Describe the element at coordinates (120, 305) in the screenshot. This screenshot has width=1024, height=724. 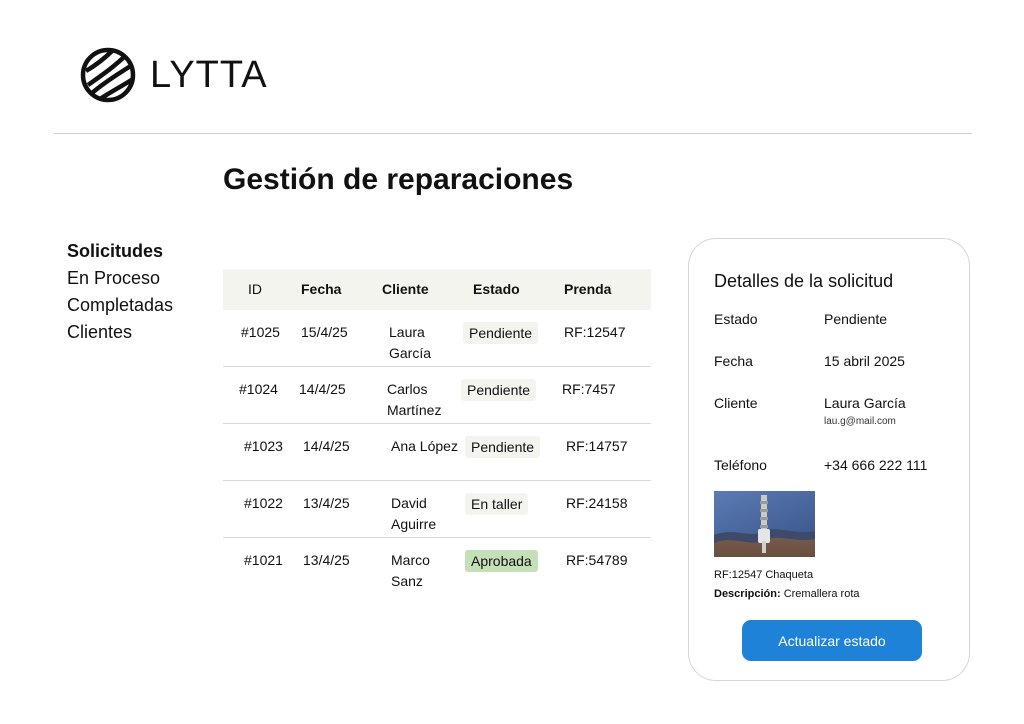
I see `nav-item-completadas: Completadas` at that location.